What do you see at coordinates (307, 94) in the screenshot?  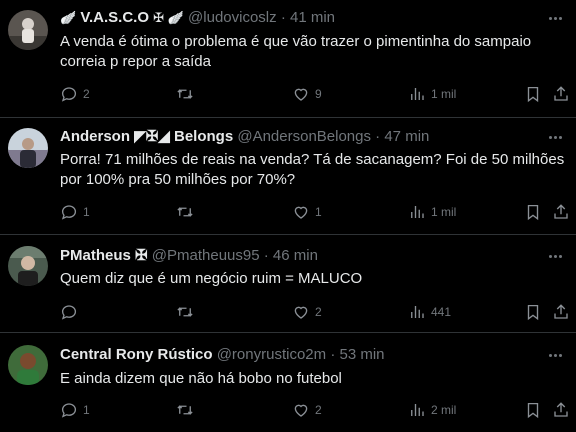 I see `like-button: 9` at bounding box center [307, 94].